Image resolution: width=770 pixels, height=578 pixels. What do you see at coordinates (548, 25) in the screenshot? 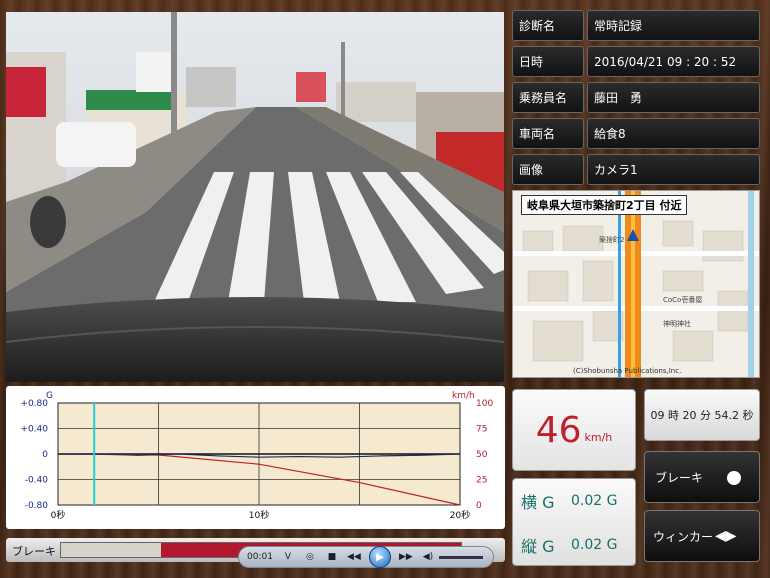
I see `info-key: 診断名` at bounding box center [548, 25].